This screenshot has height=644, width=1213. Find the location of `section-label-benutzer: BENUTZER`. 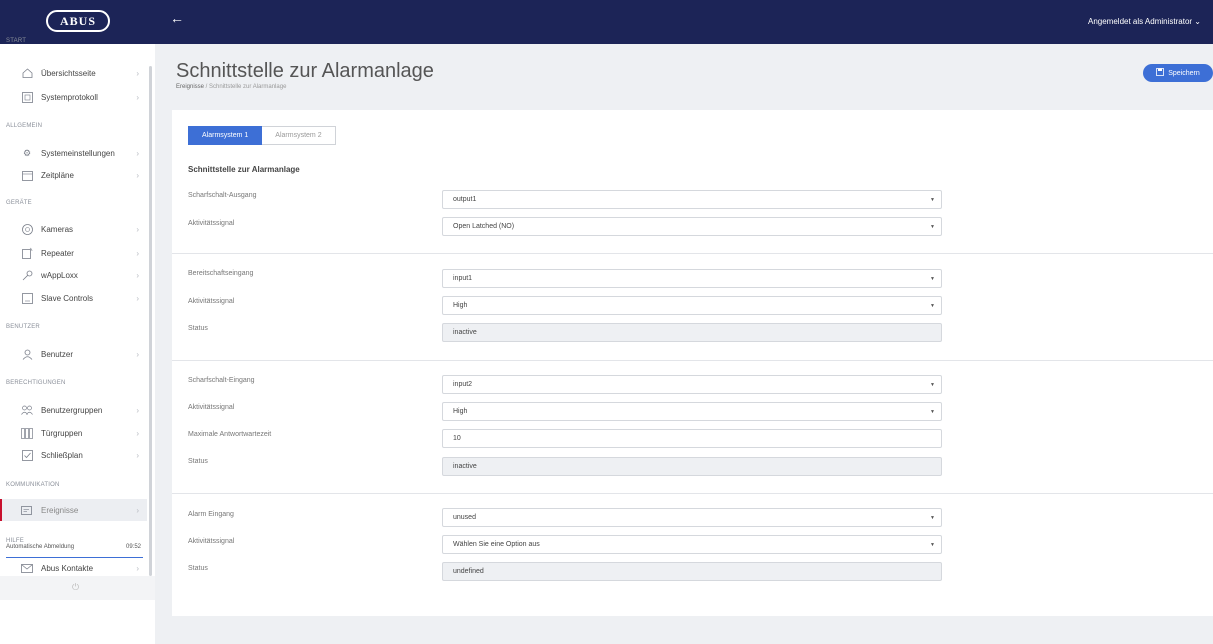

section-label-benutzer: BENUTZER is located at coordinates (23, 327).